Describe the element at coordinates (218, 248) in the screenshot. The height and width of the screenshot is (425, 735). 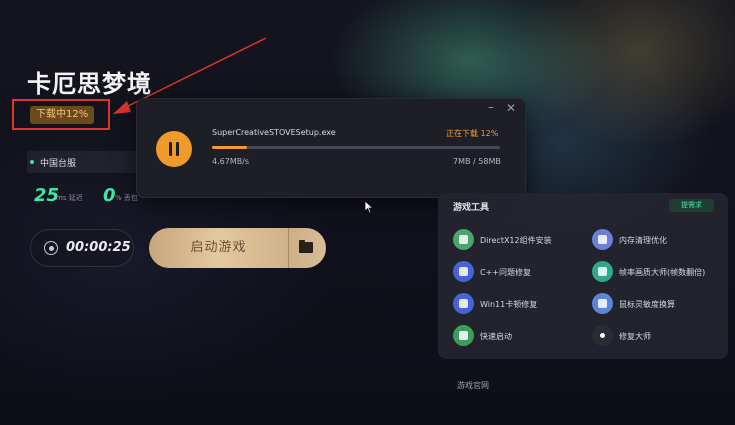
I see `launch-game-button: 启动游戏` at that location.